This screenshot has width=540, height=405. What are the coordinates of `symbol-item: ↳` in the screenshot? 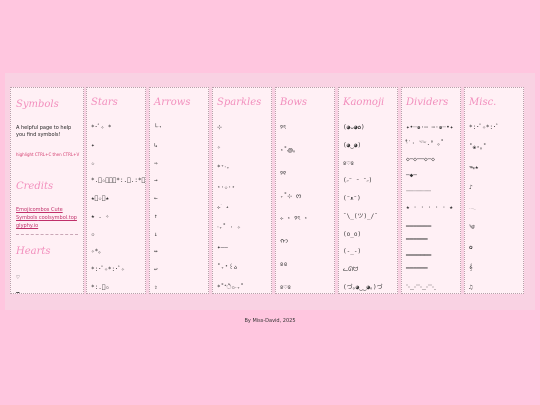 It's located at (156, 145).